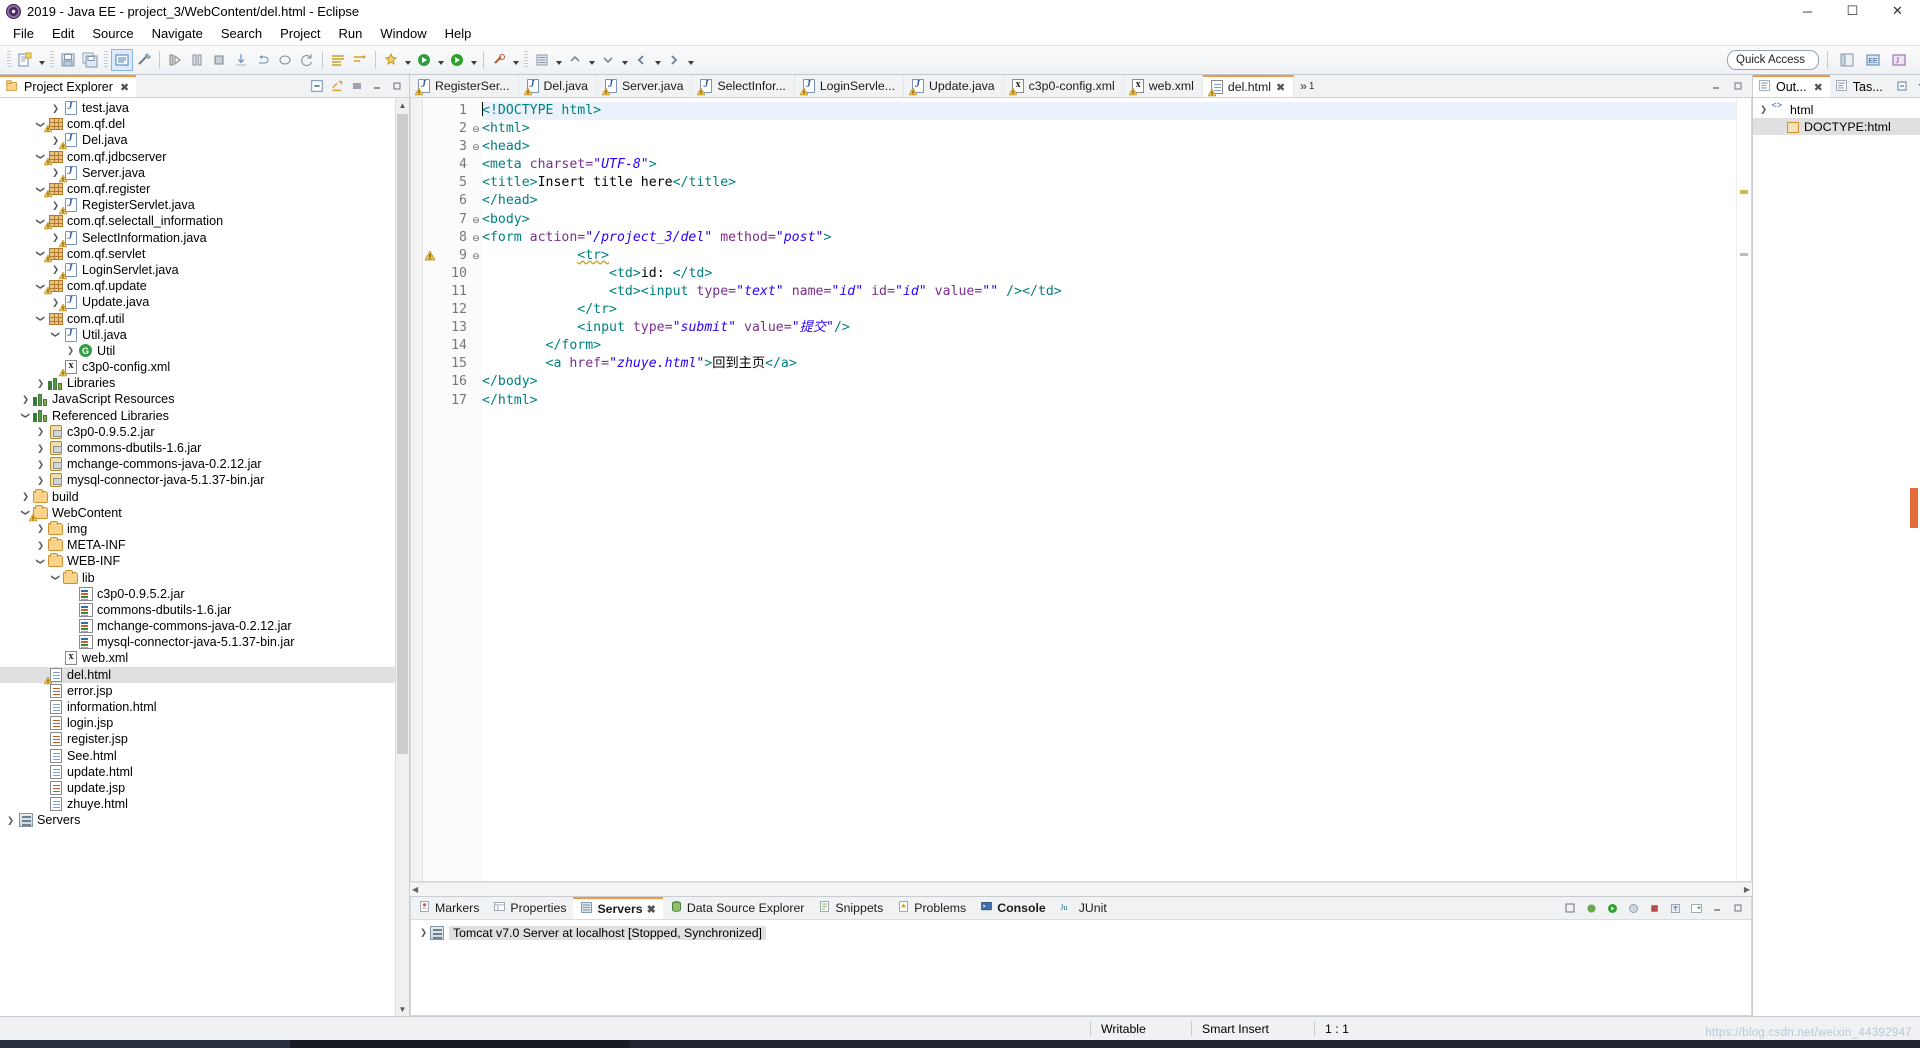 The image size is (1920, 1048). What do you see at coordinates (1064, 86) in the screenshot?
I see `editor-tab-c3p0-config-xml: c3p0-config.xml` at bounding box center [1064, 86].